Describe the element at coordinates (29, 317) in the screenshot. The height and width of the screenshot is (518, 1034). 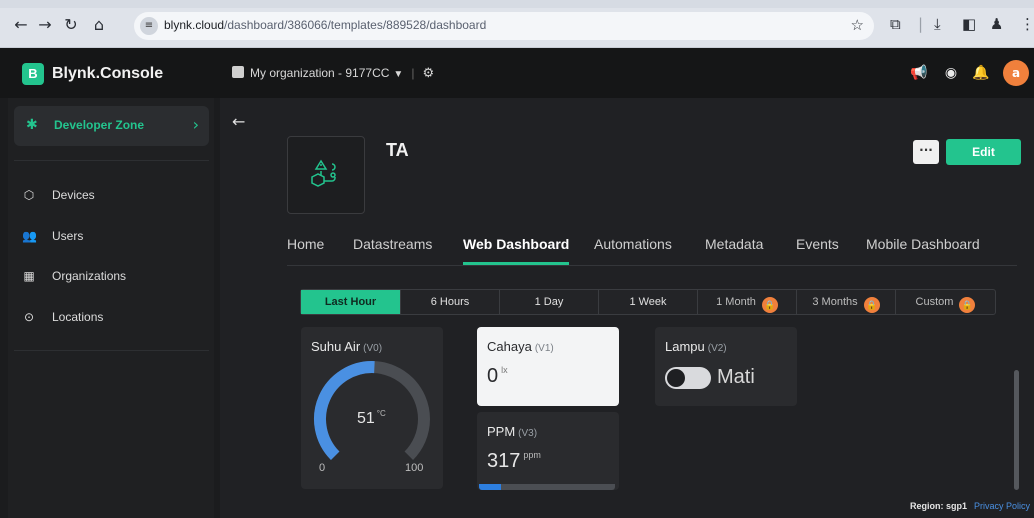
I see `pin-icon: ⊙` at that location.